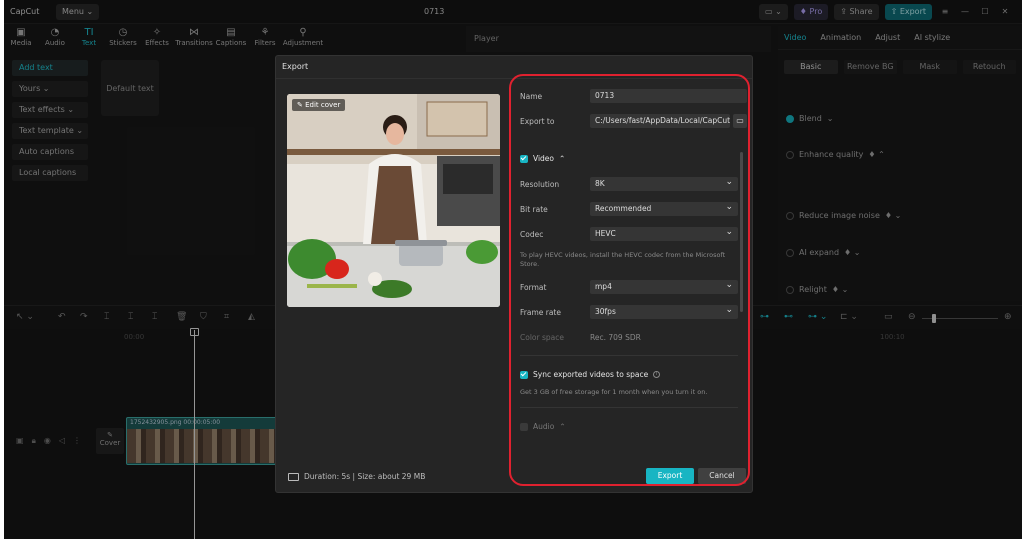 The height and width of the screenshot is (539, 1024). Describe the element at coordinates (300, 105) in the screenshot. I see `pencil-icon: ✎` at that location.